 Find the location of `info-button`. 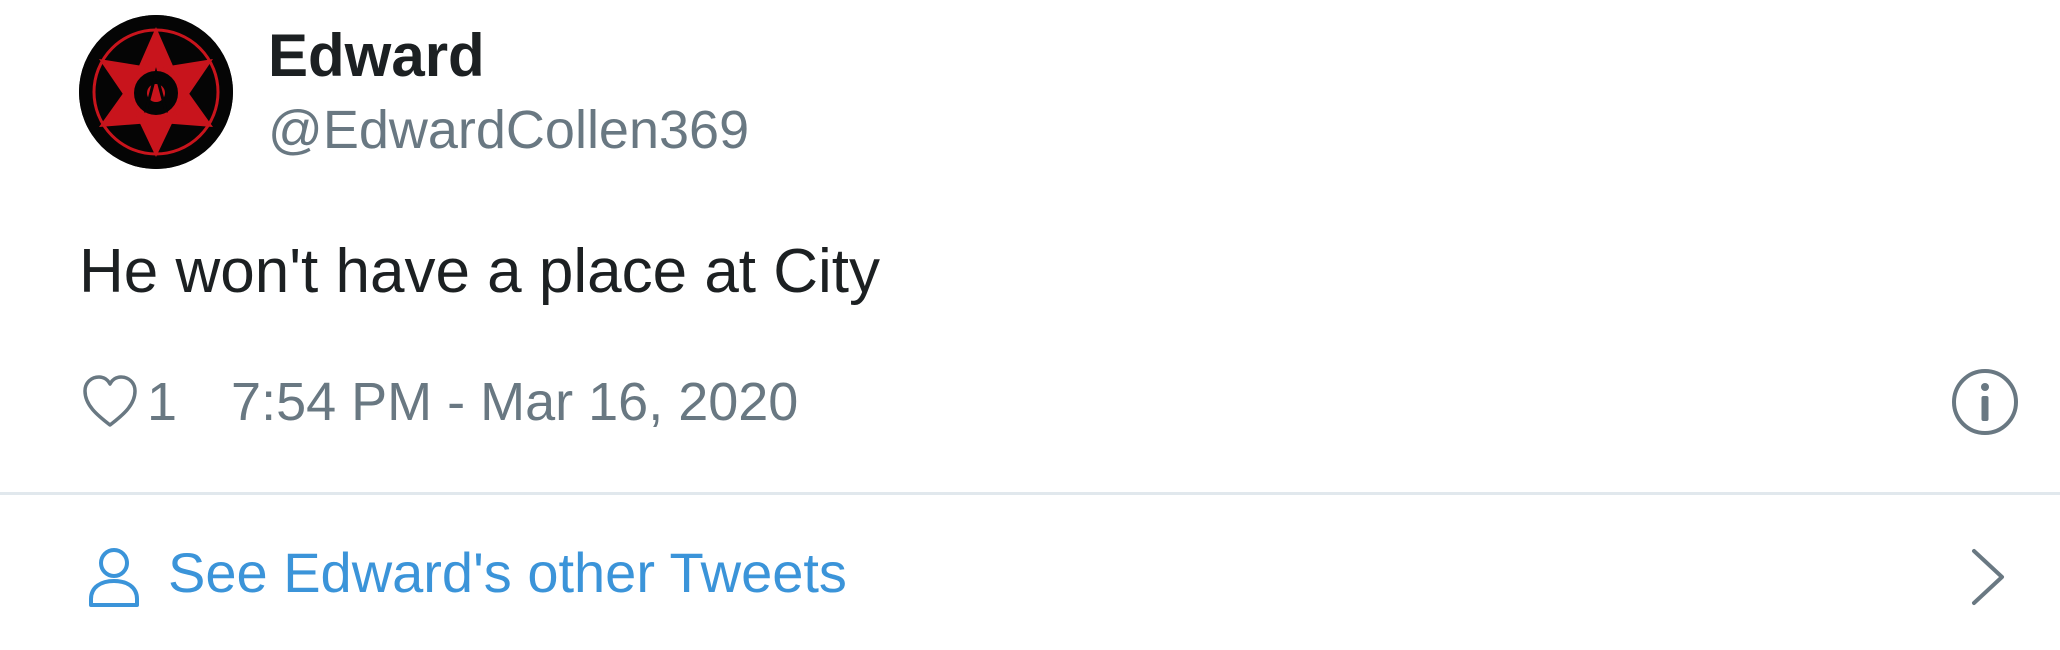

info-button is located at coordinates (1985, 402).